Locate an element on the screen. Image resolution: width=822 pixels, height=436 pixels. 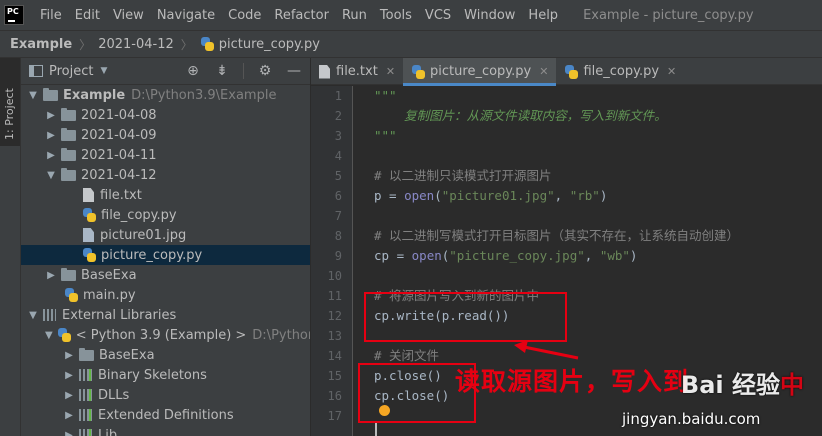
line-number: 9 is located at coordinates (338, 256).